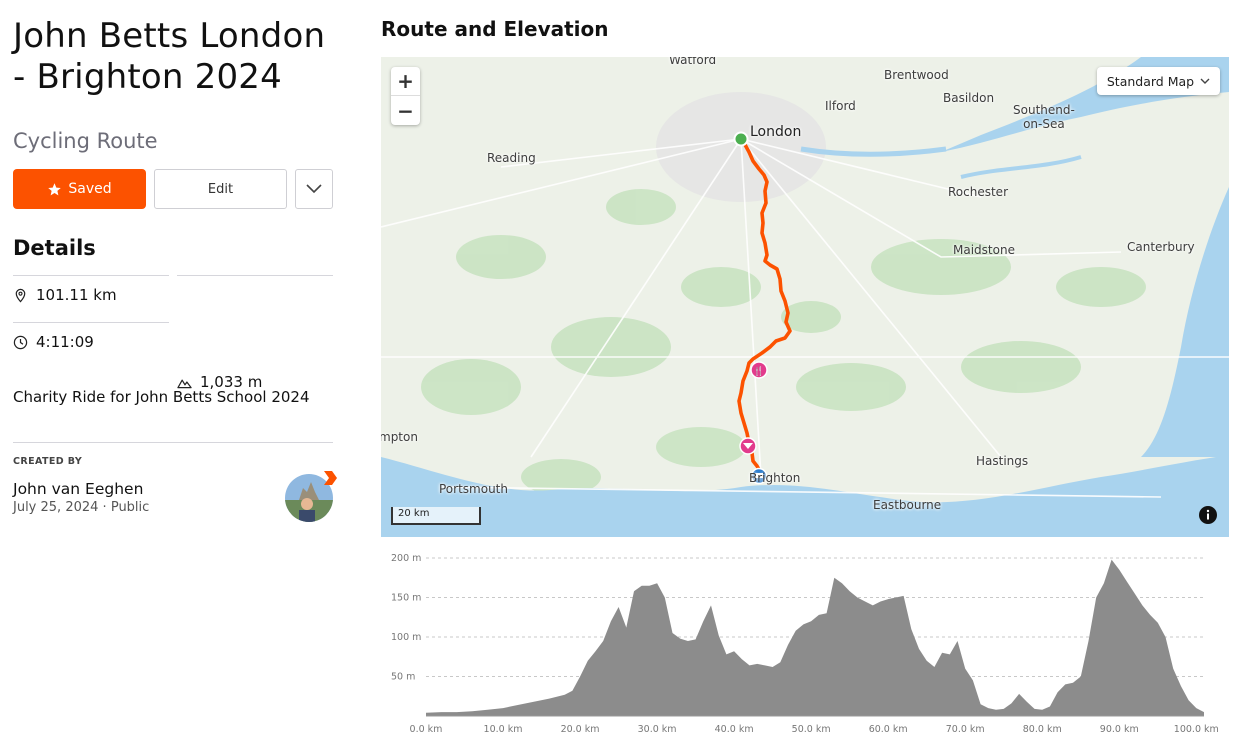  Describe the element at coordinates (734, 729) in the screenshot. I see `x-tick-label: 40.0 km` at that location.